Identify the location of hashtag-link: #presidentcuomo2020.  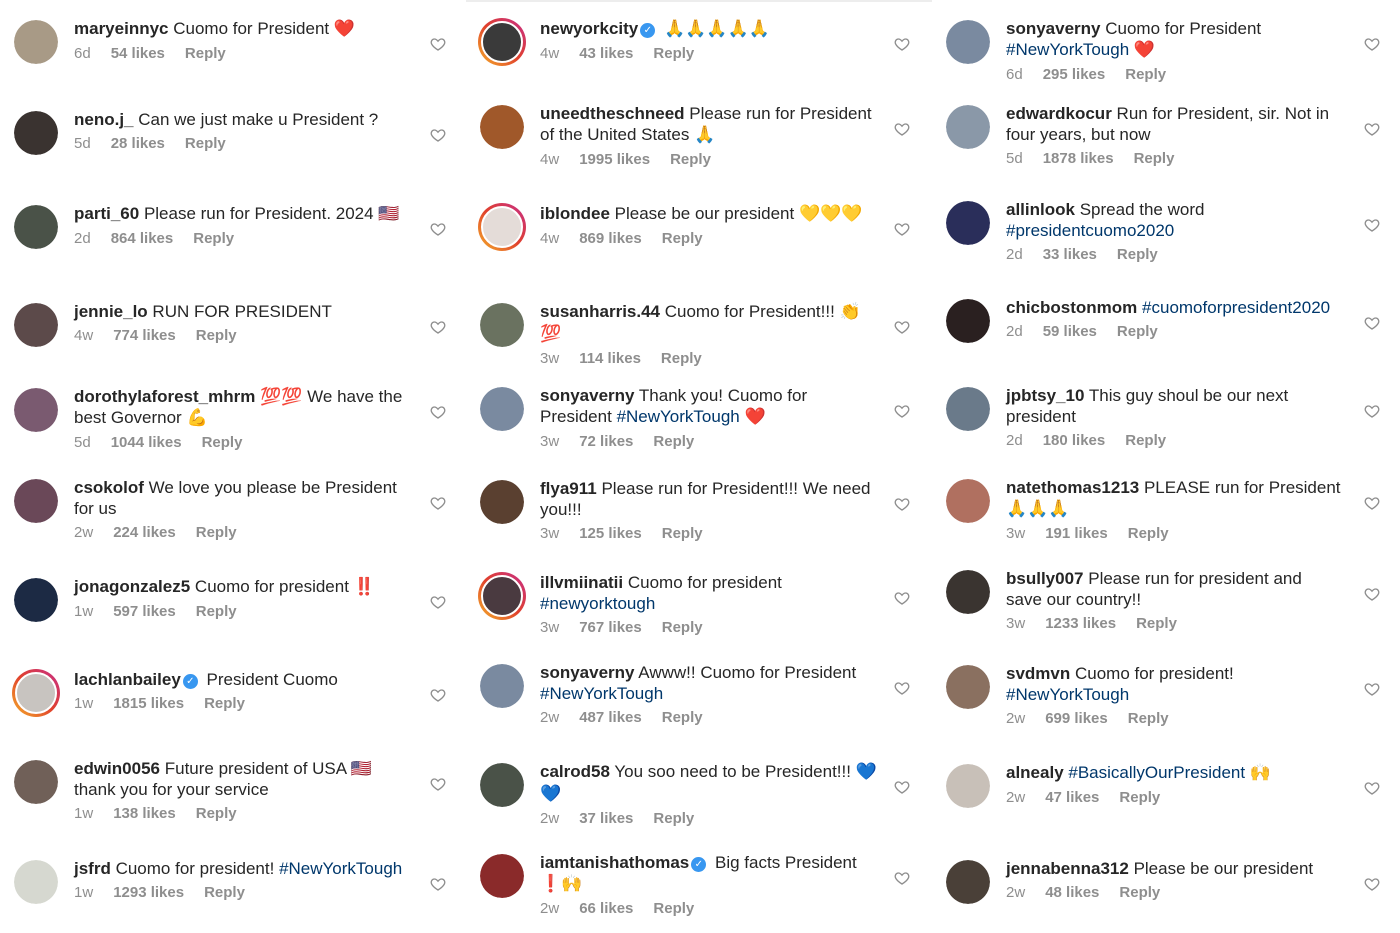
(1090, 230).